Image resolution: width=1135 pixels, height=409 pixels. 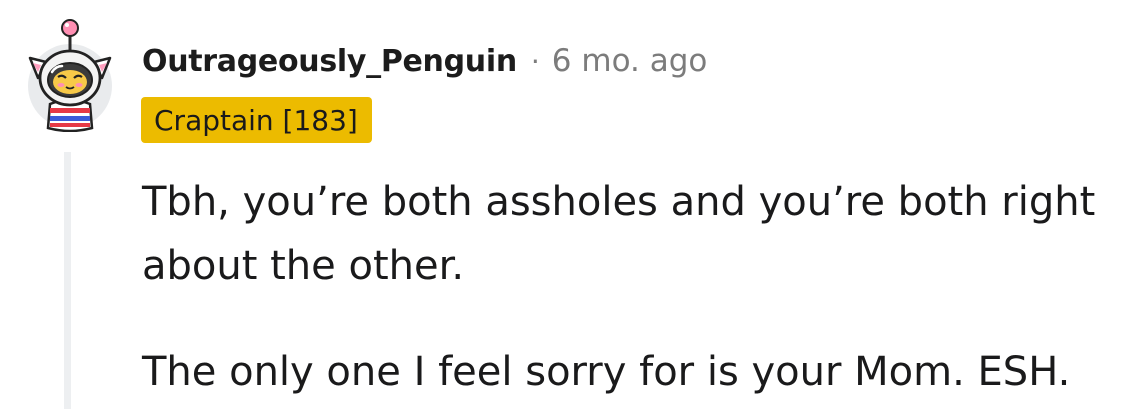 What do you see at coordinates (630, 61) in the screenshot?
I see `comment-timestamp: 6 mo. ago` at bounding box center [630, 61].